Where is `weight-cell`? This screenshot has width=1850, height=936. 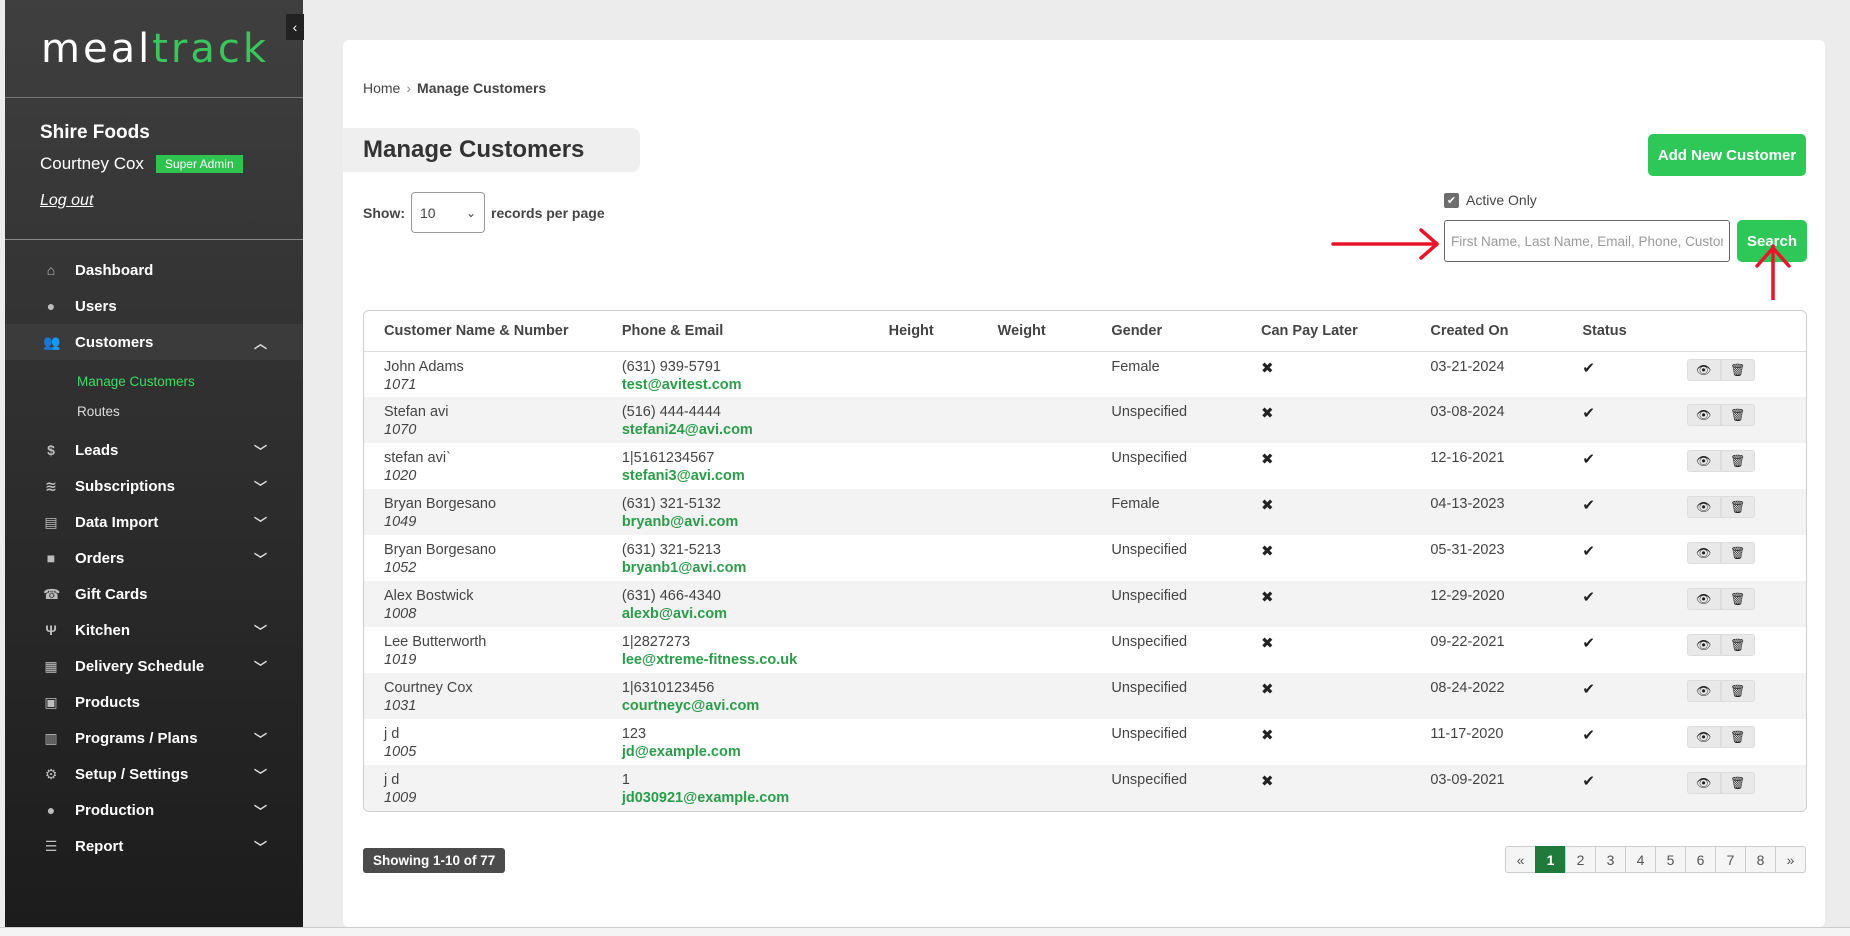 weight-cell is located at coordinates (1034, 604).